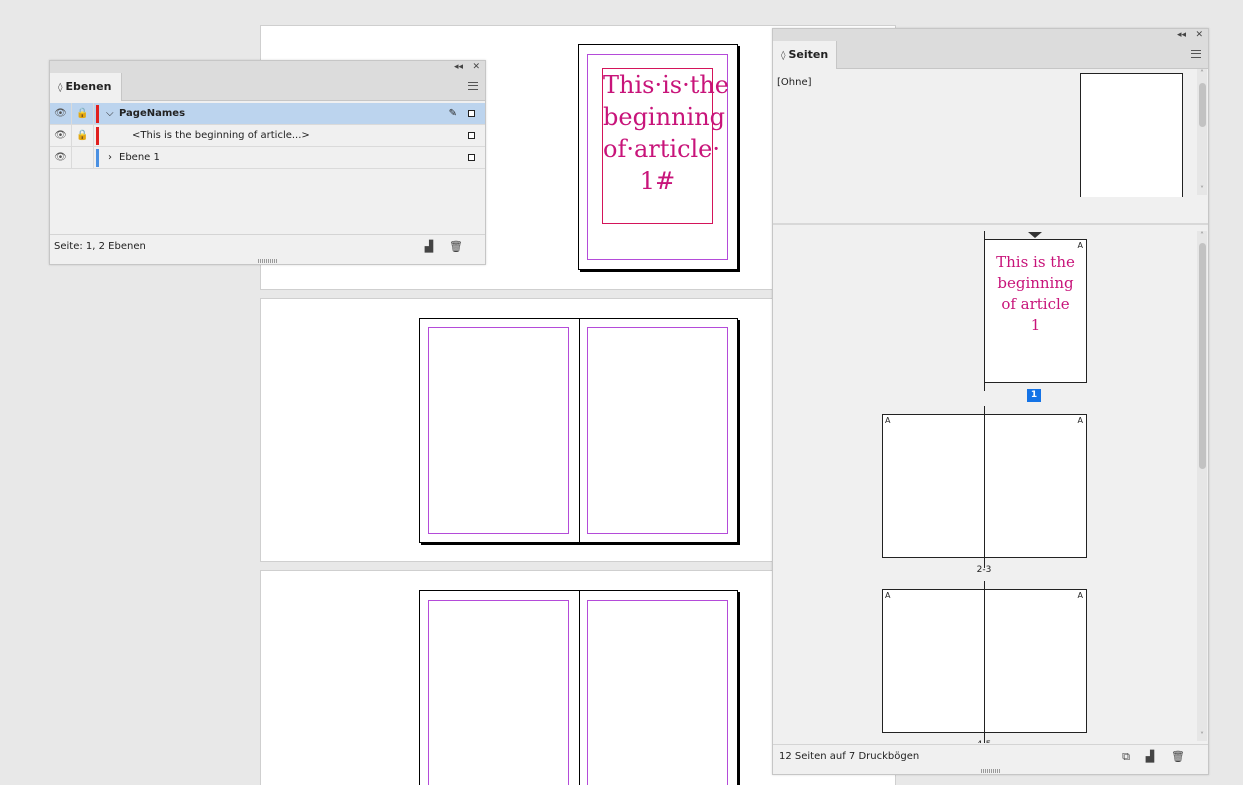 The width and height of the screenshot is (1243, 785). What do you see at coordinates (666, 85) in the screenshot?
I see `article-text-line: This·is·the` at bounding box center [666, 85].